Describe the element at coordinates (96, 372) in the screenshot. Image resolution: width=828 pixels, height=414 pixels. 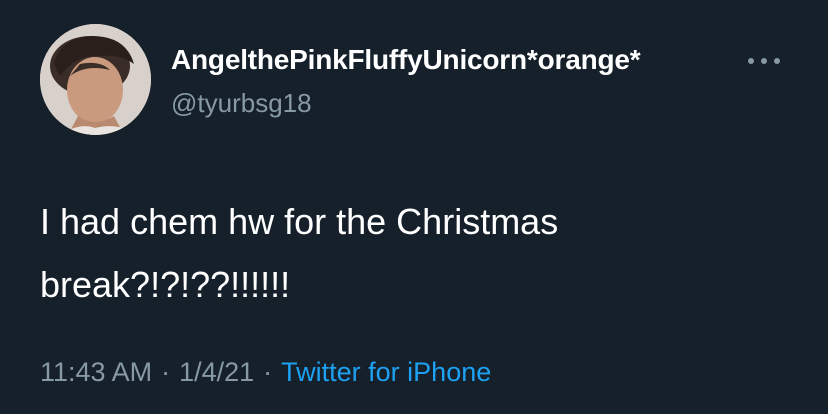
I see `tweet-time: 11:43 AM` at that location.